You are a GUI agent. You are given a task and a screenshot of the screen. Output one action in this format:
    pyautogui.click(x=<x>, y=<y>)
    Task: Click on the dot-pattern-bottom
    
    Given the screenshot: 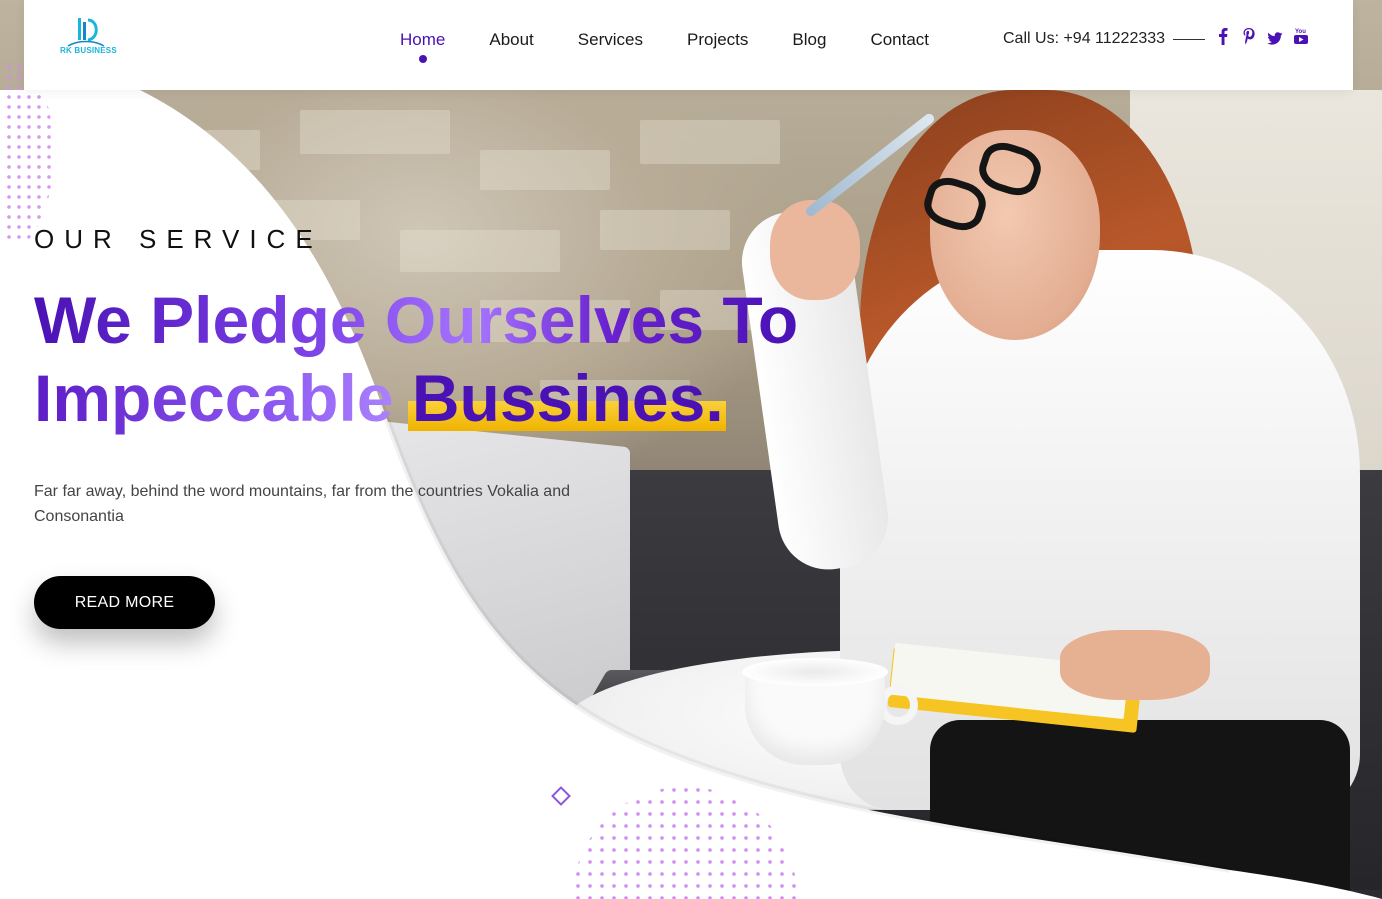 What is the action you would take?
    pyautogui.click(x=685, y=823)
    